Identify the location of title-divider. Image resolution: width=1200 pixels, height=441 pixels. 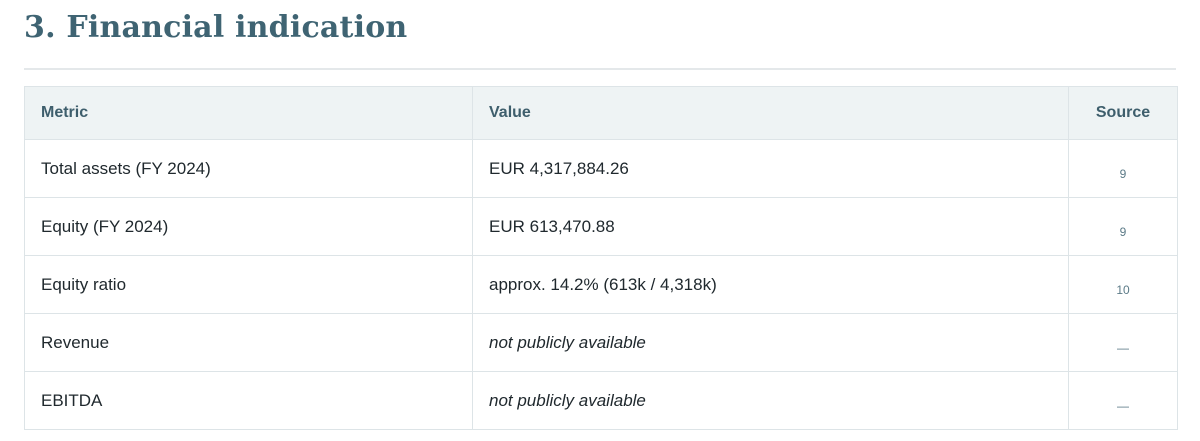
(600, 69).